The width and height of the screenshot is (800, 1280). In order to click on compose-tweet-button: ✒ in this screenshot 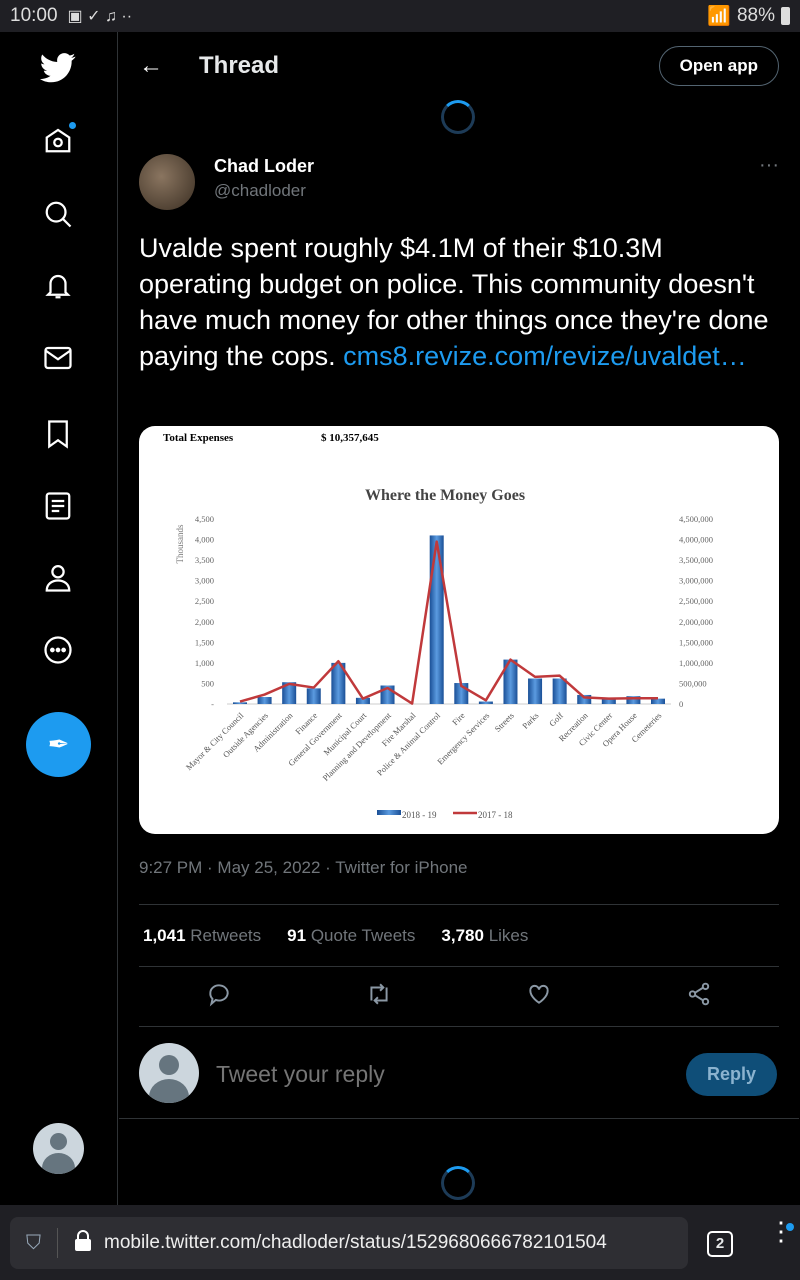, I will do `click(58, 744)`.